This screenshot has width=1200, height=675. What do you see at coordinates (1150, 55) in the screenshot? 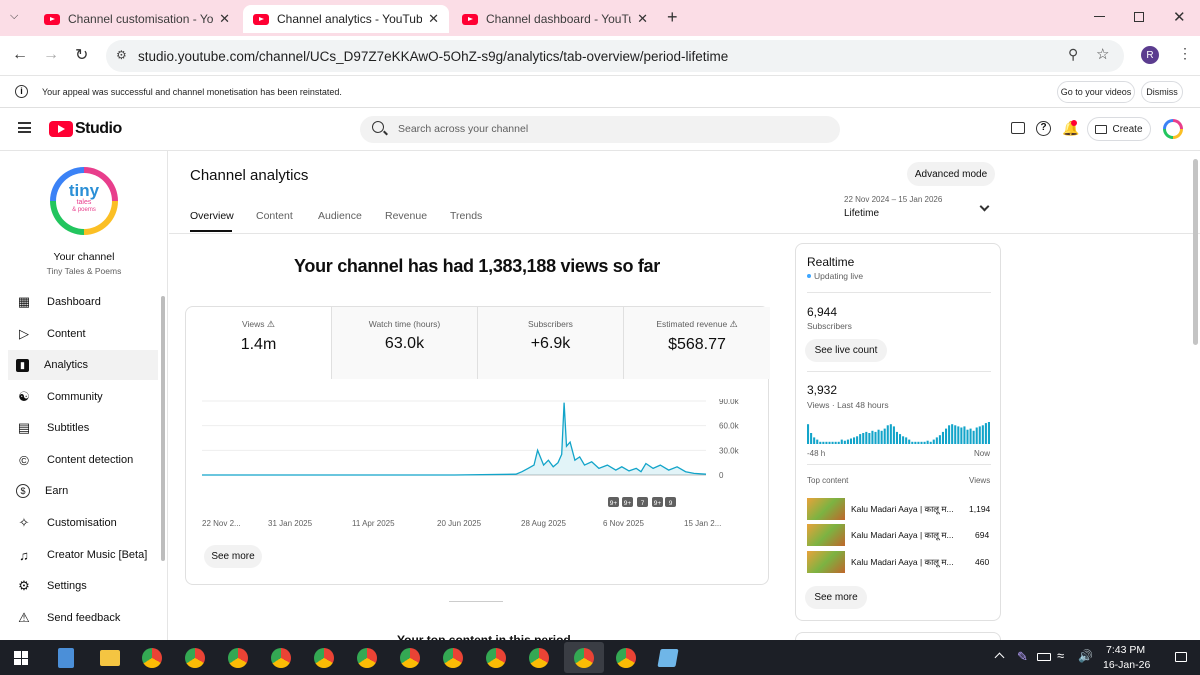
I see `profile-avatar: R` at bounding box center [1150, 55].